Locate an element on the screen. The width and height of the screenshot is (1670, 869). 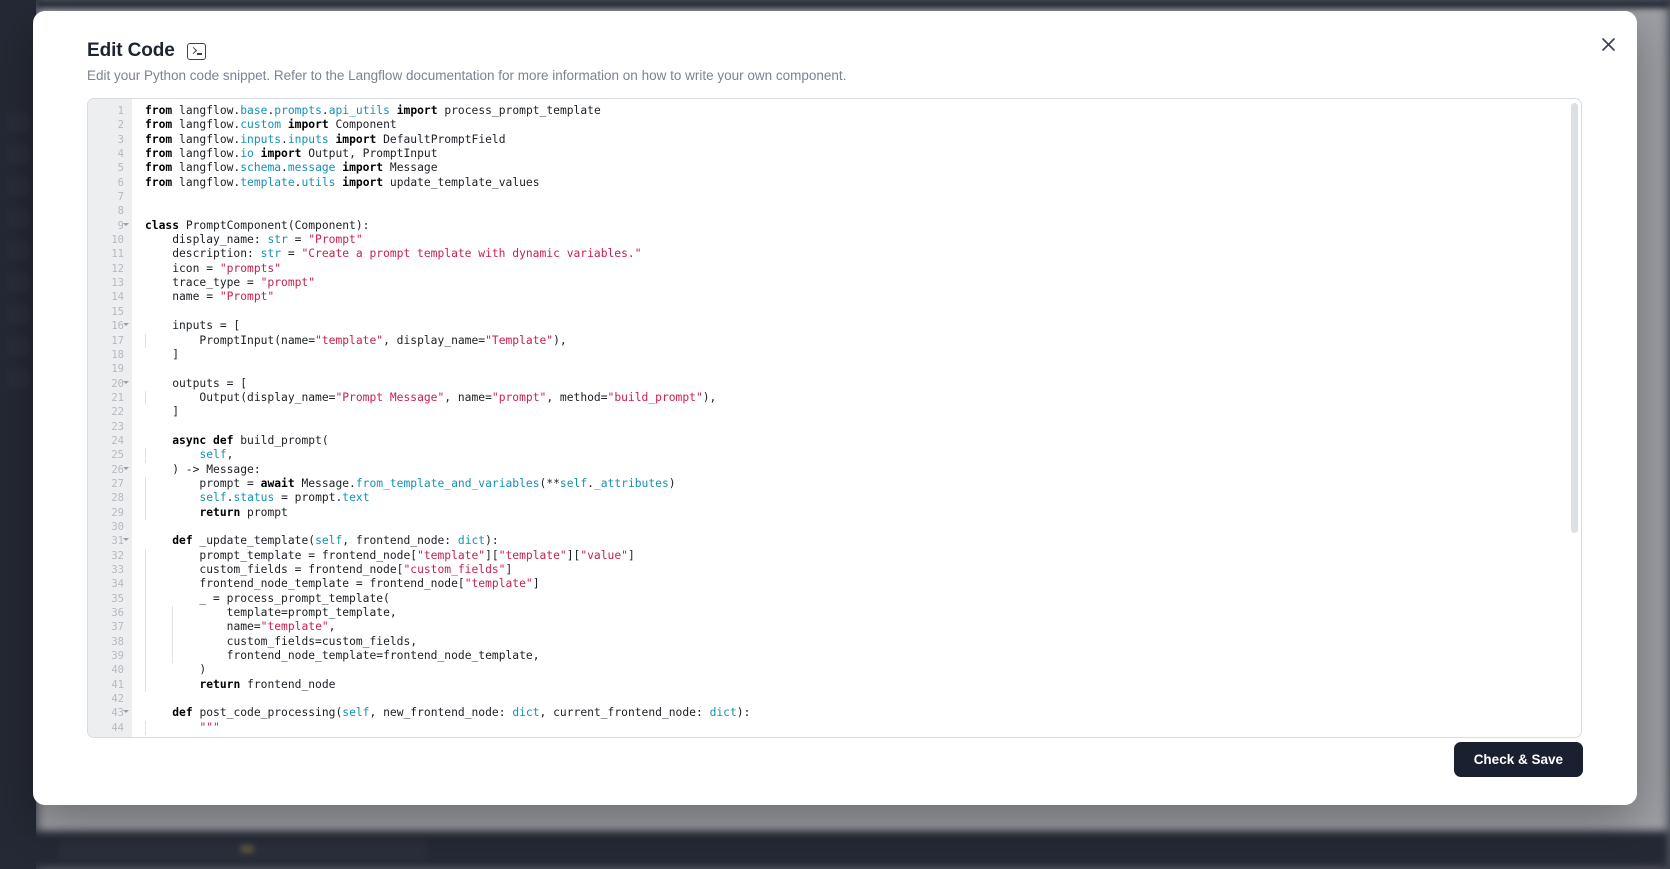
line-number: 2 is located at coordinates (120, 125).